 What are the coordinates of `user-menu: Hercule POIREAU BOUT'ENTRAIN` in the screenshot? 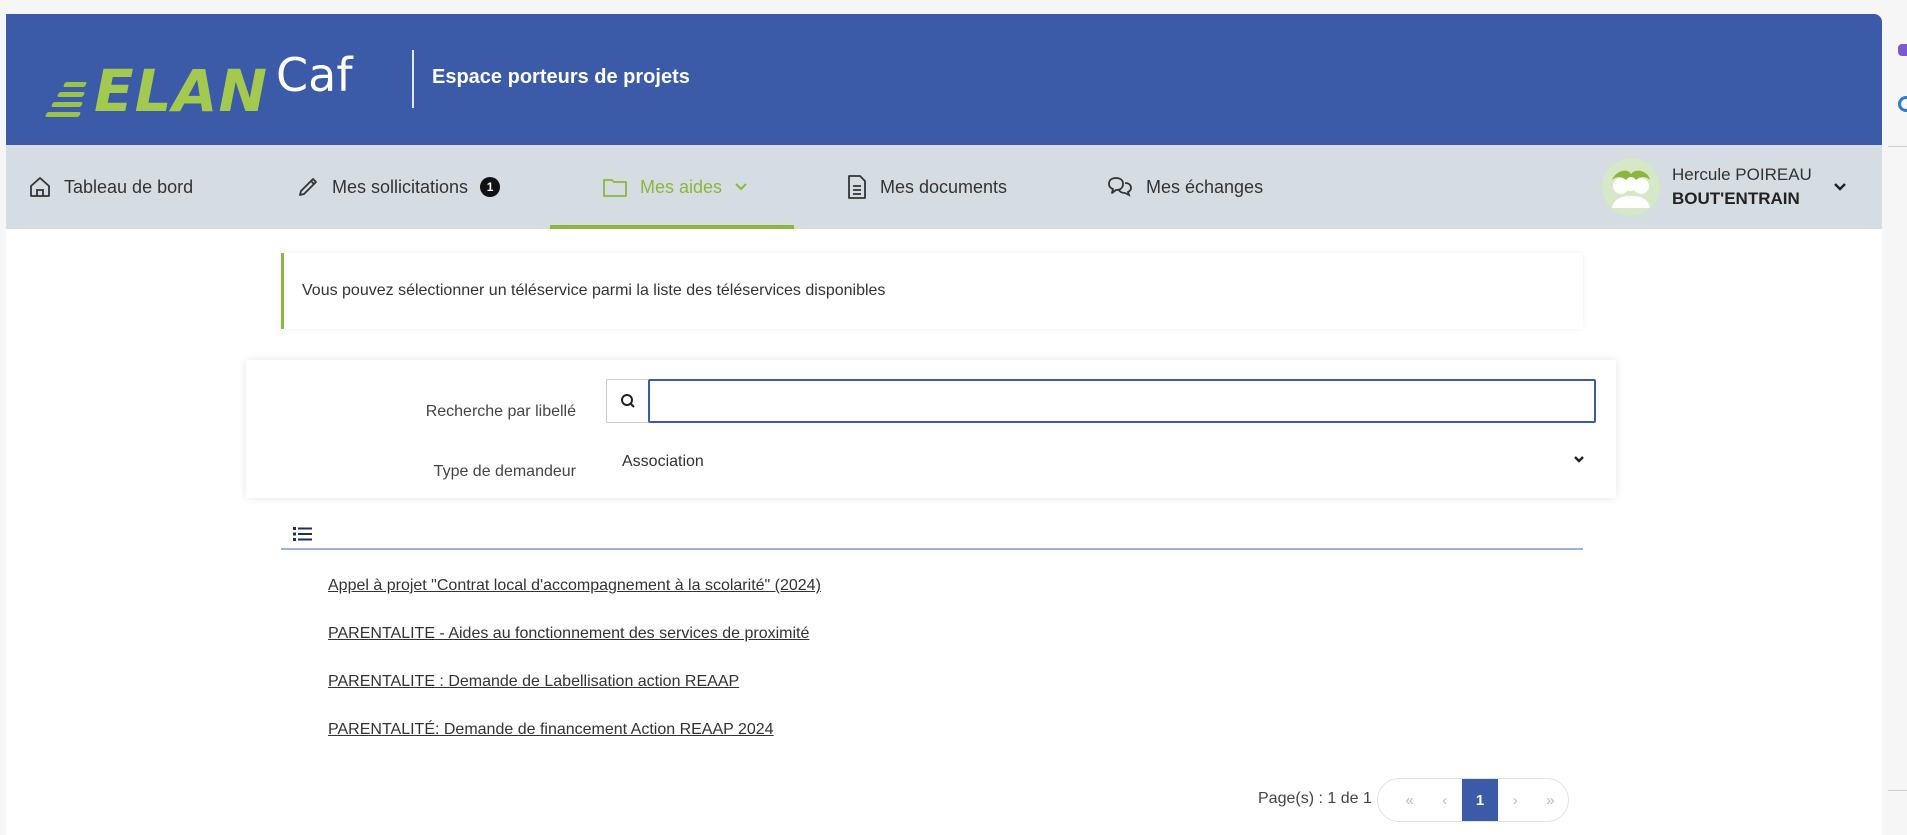 It's located at (1725, 187).